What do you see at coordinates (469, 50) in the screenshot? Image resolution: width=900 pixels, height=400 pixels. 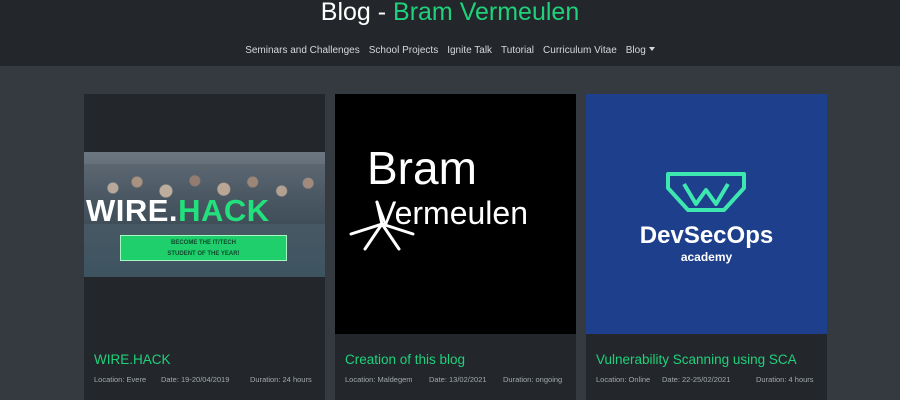 I see `nav-ignite-talk: Ignite Talk` at bounding box center [469, 50].